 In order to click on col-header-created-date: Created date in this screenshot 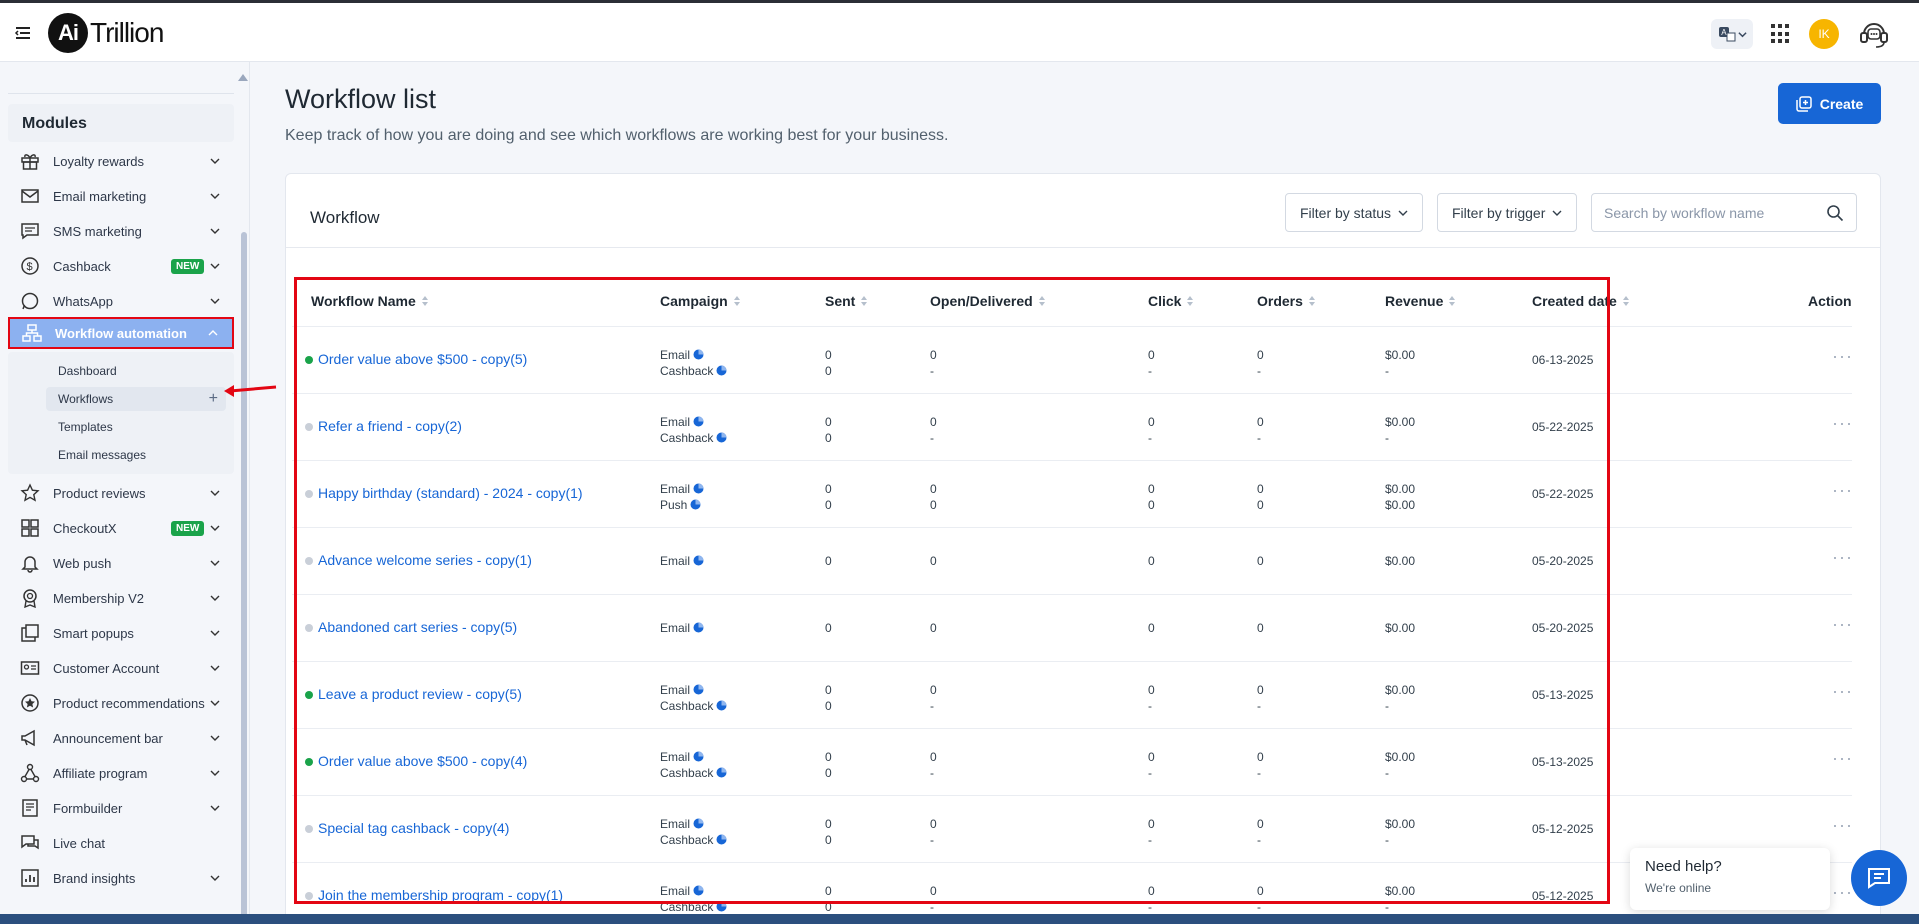, I will do `click(1581, 301)`.